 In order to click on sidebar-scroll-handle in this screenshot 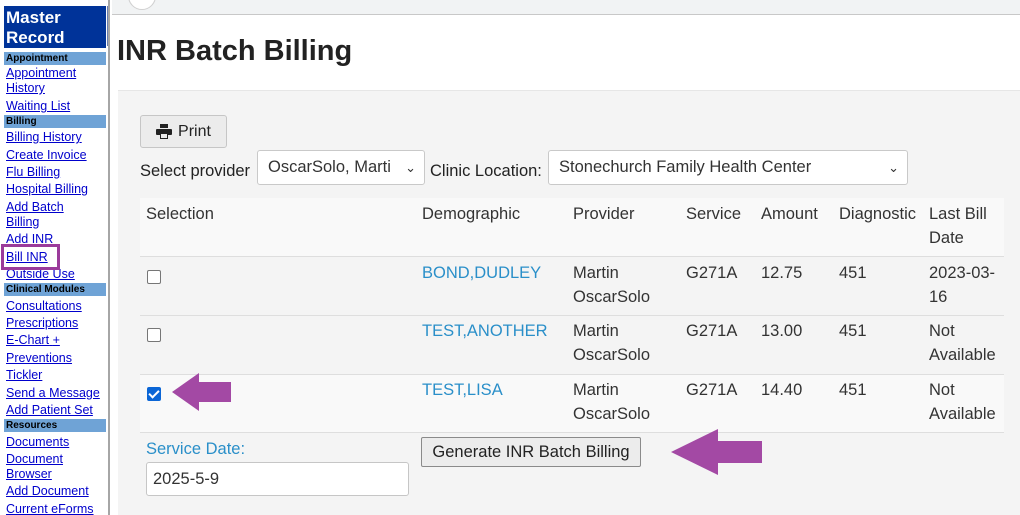, I will do `click(107, 26)`.